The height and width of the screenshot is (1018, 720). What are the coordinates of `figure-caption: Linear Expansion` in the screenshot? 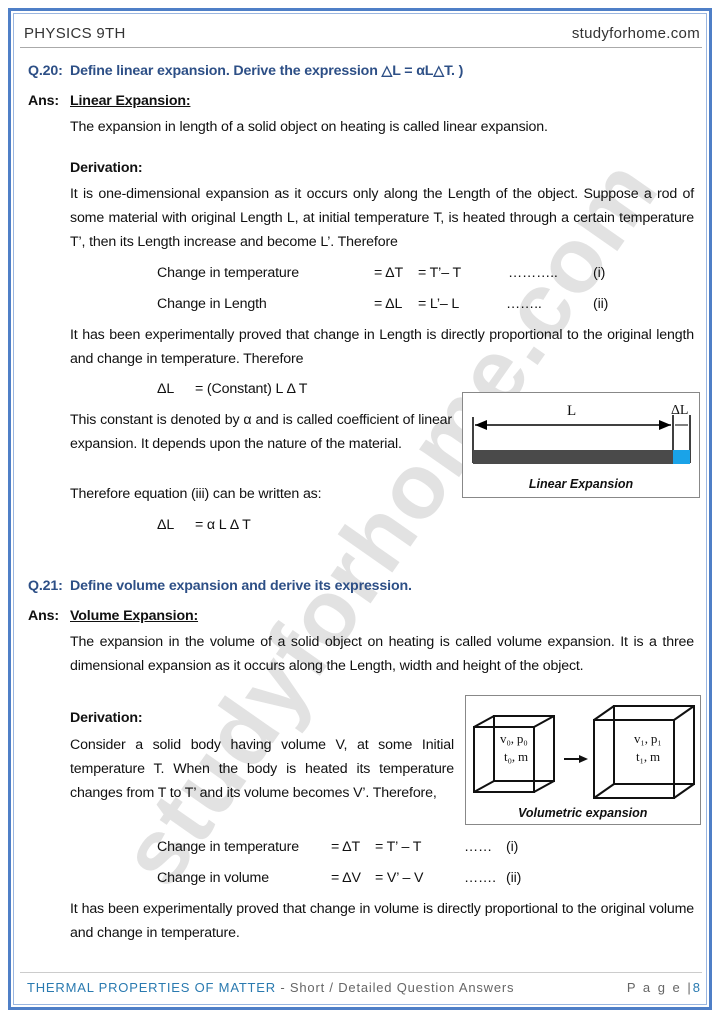 It's located at (581, 484).